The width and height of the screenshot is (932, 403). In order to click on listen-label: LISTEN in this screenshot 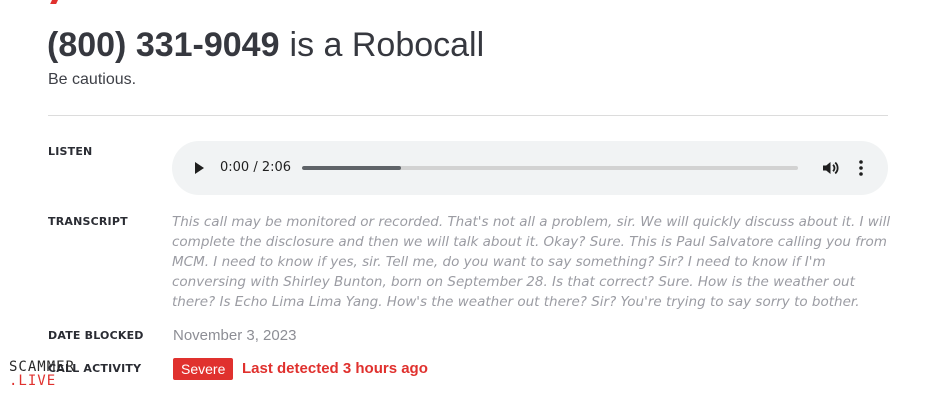, I will do `click(70, 151)`.